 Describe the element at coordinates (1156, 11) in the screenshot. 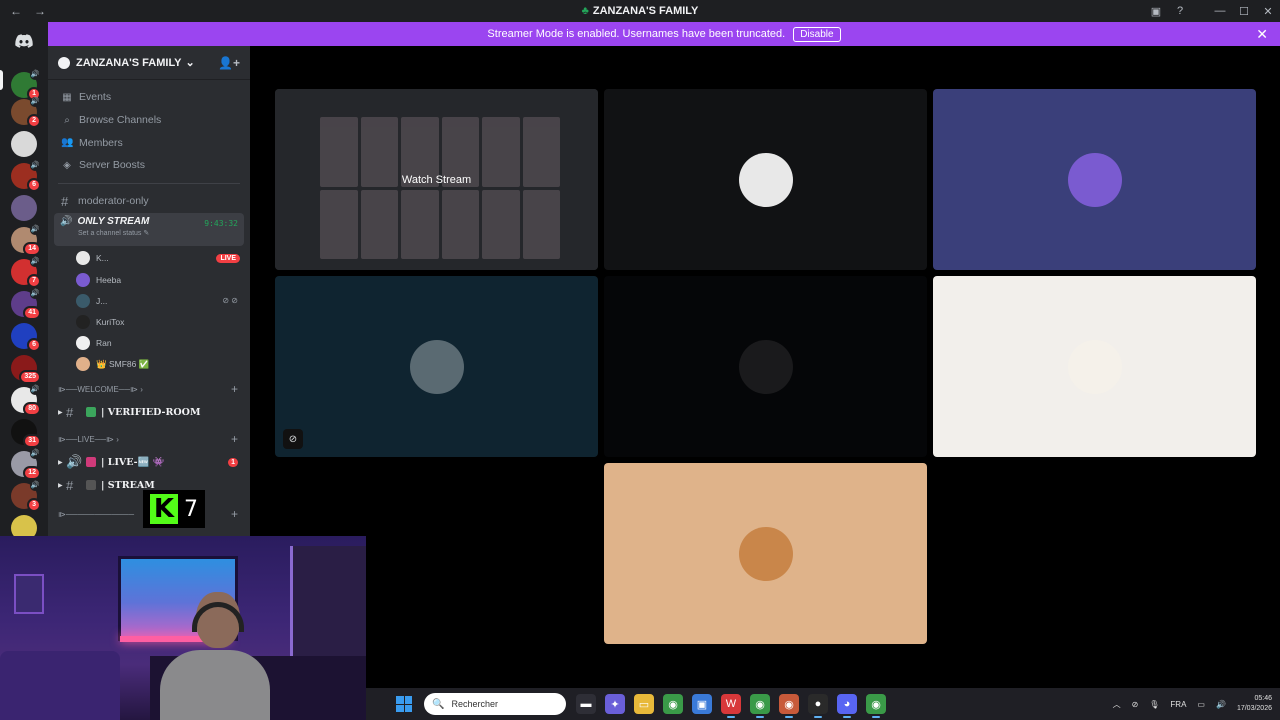

I see `inbox-icon: ▣` at that location.